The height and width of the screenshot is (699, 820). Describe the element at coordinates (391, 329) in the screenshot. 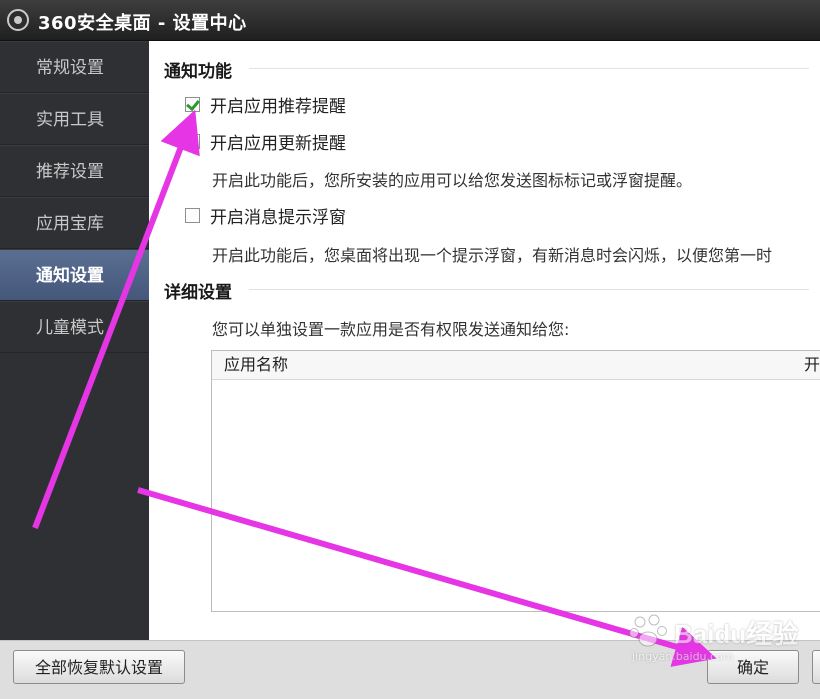

I see `detail-description: 您可以单独设置一款应用是否有权限发送通知给您:` at that location.